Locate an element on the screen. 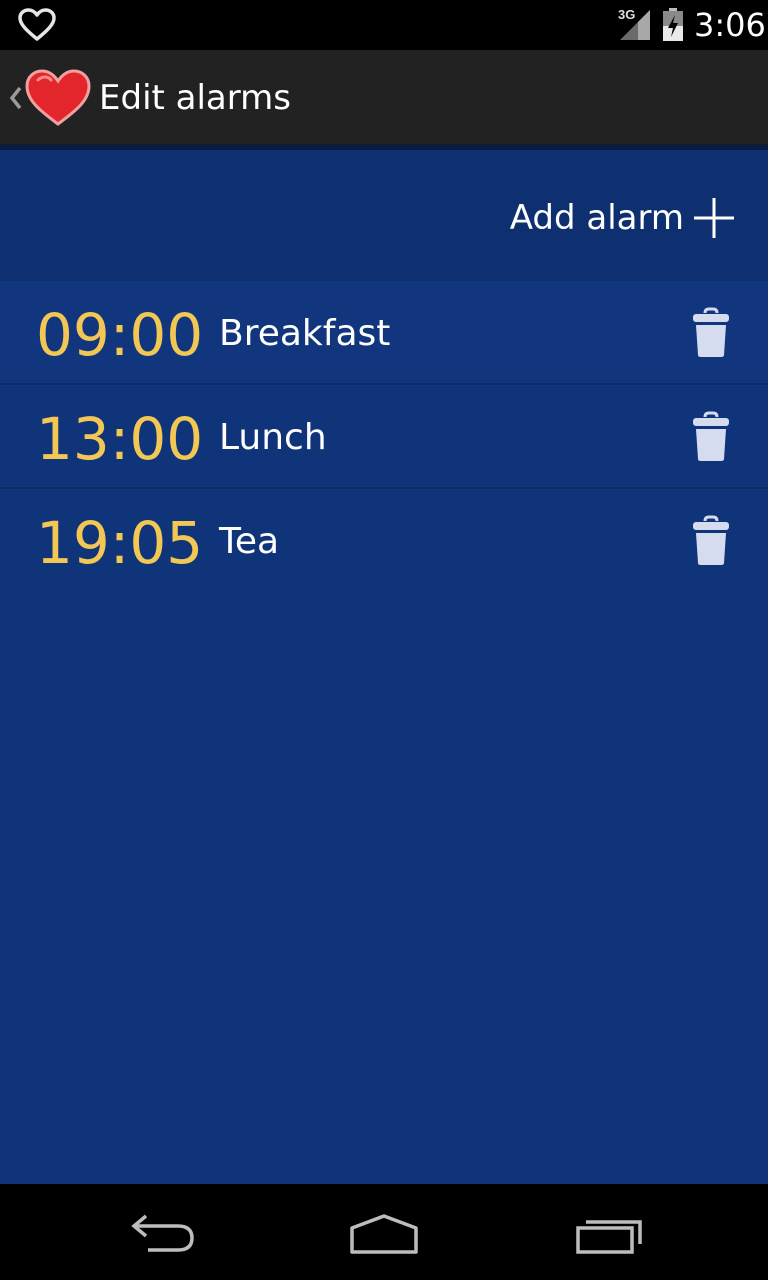 Image resolution: width=768 pixels, height=1280 pixels. alarm-row: 19:05 Tea is located at coordinates (384, 540).